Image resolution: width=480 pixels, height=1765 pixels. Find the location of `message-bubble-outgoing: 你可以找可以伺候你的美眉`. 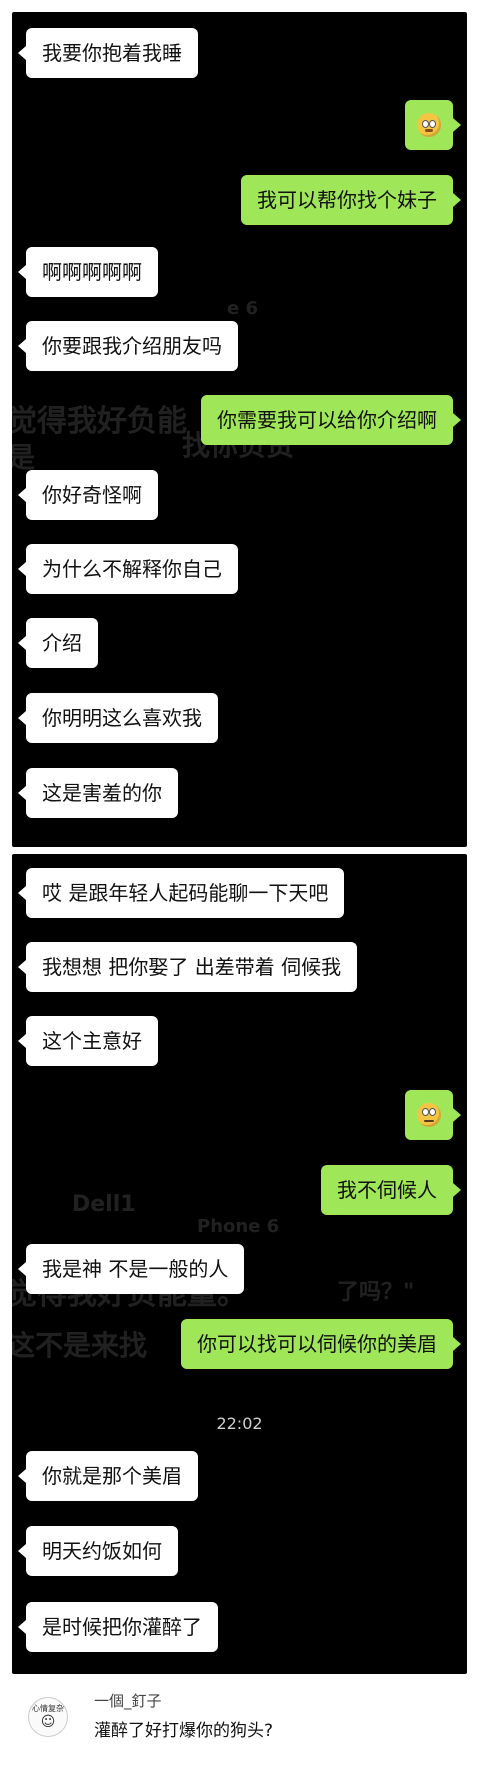

message-bubble-outgoing: 你可以找可以伺候你的美眉 is located at coordinates (321, 1344).